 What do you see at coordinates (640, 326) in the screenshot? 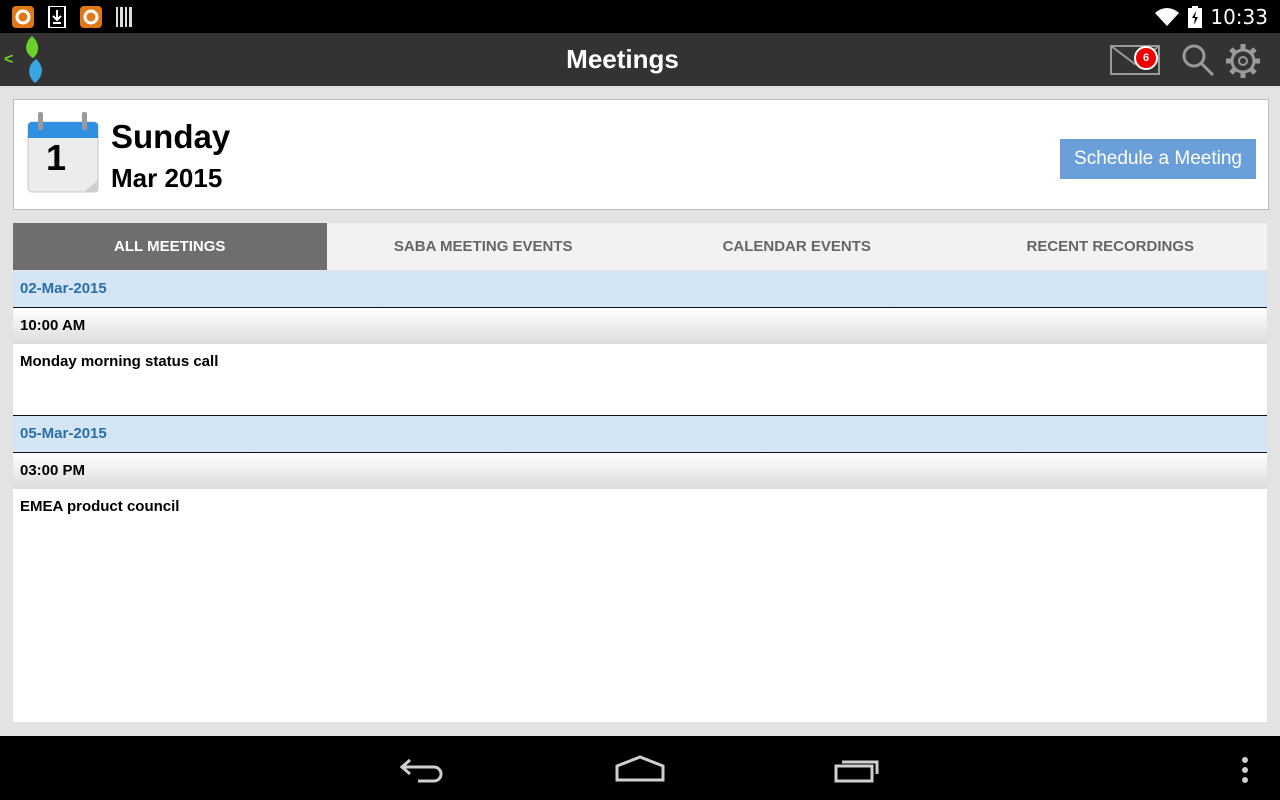
I see `meeting-time: 10:00 AM` at bounding box center [640, 326].